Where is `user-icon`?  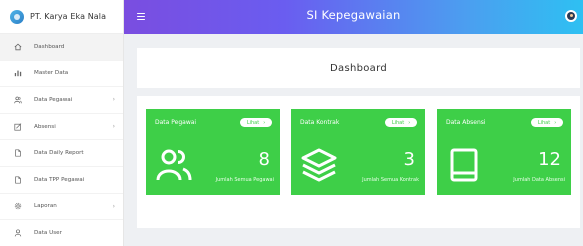
user-icon is located at coordinates (18, 233).